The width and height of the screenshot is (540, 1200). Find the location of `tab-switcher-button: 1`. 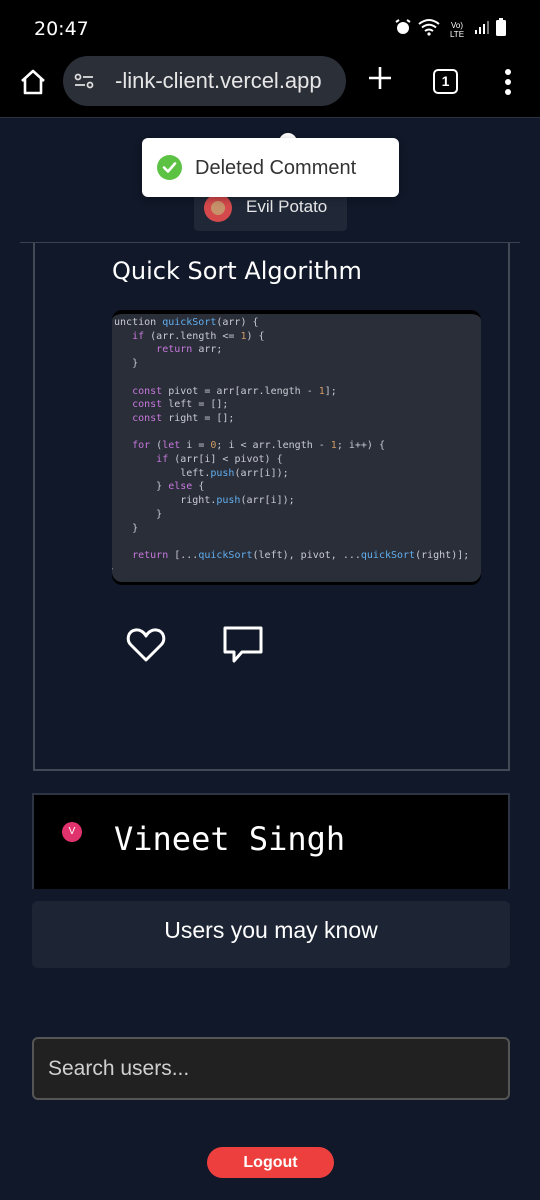

tab-switcher-button: 1 is located at coordinates (445, 81).